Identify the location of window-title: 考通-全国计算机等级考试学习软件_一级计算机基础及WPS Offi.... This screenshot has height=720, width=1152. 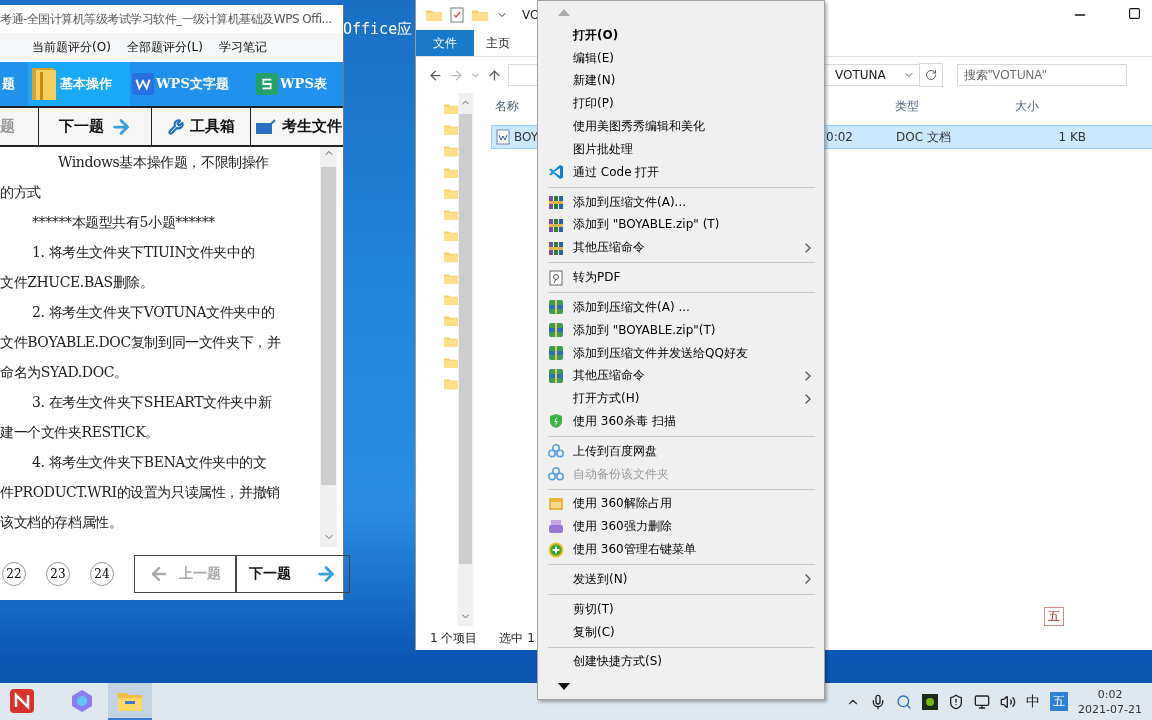
(166, 19).